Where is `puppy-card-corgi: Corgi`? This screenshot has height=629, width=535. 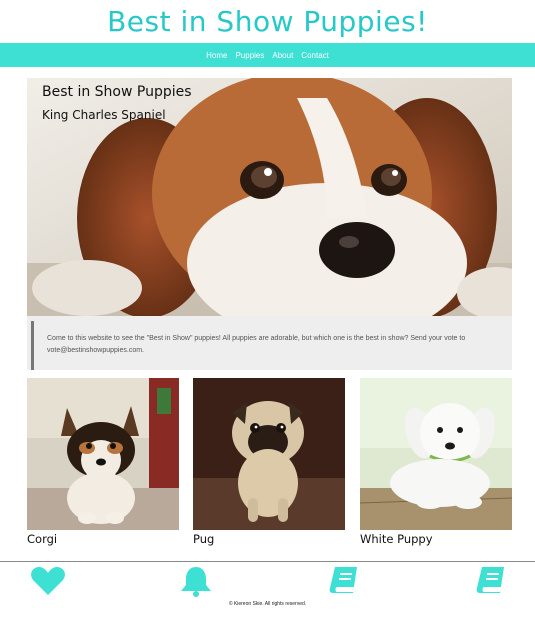 puppy-card-corgi: Corgi is located at coordinates (103, 462).